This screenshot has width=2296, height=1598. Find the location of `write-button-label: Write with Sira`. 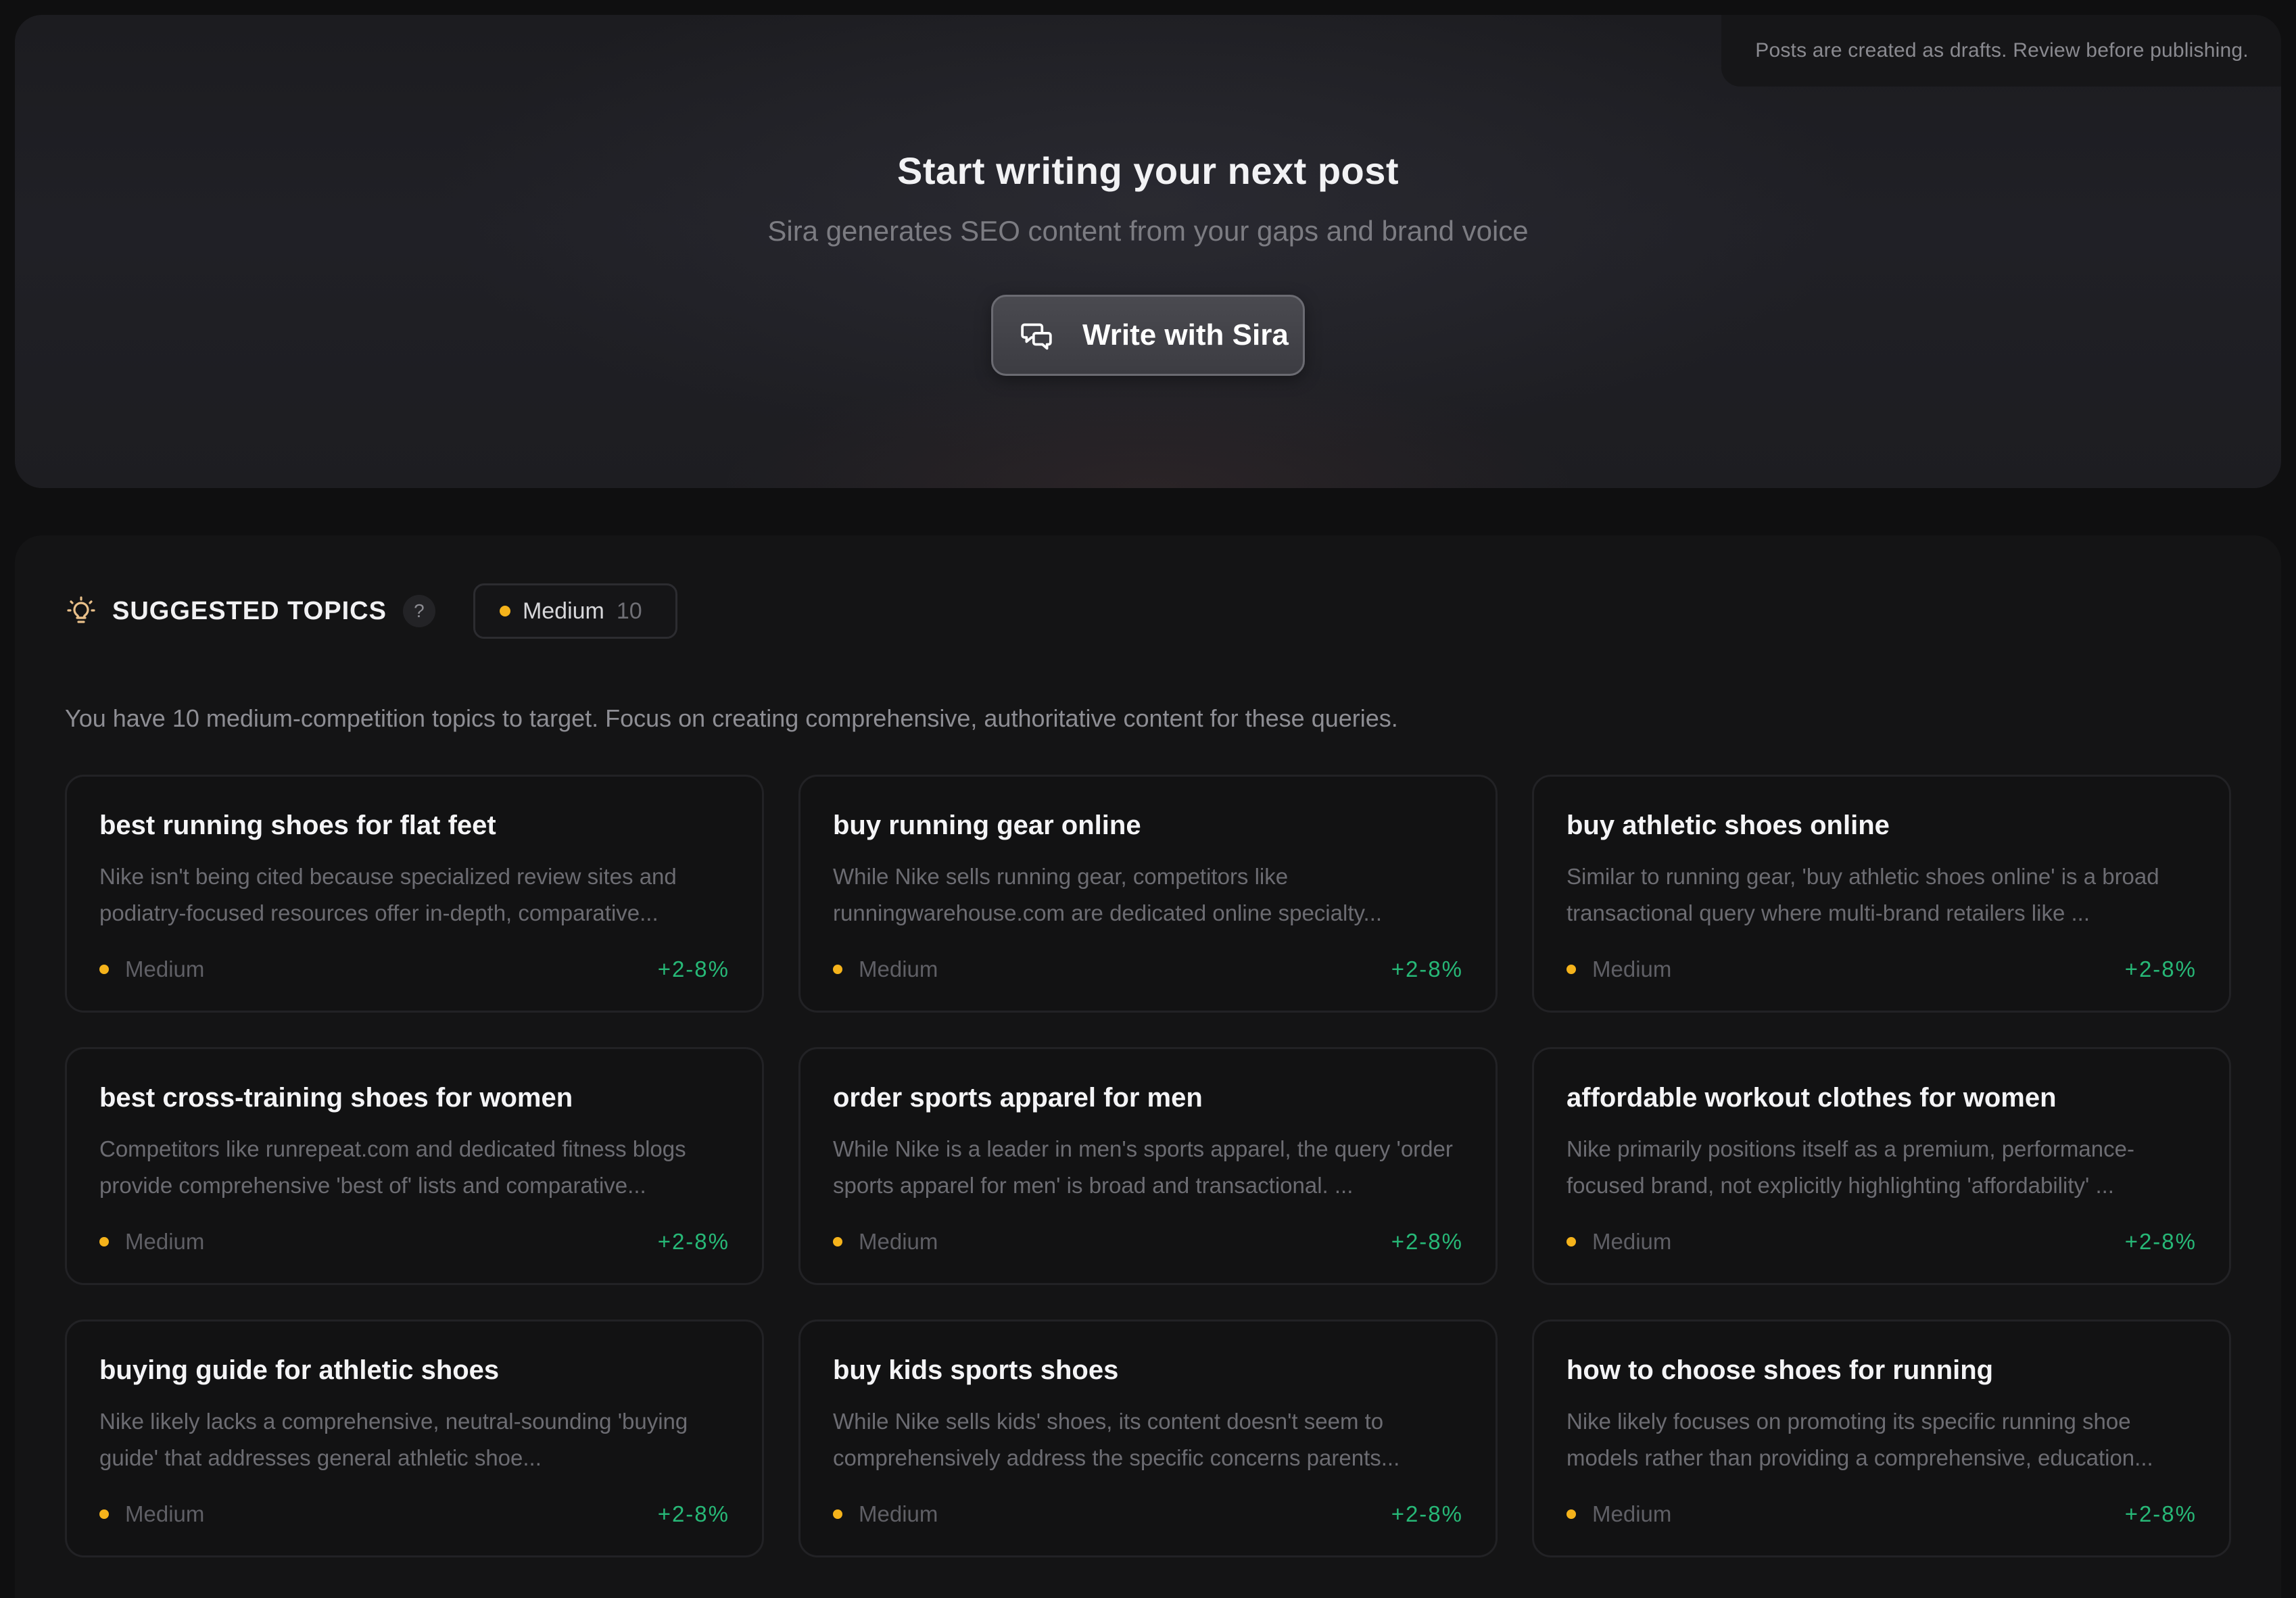

write-button-label: Write with Sira is located at coordinates (1185, 335).